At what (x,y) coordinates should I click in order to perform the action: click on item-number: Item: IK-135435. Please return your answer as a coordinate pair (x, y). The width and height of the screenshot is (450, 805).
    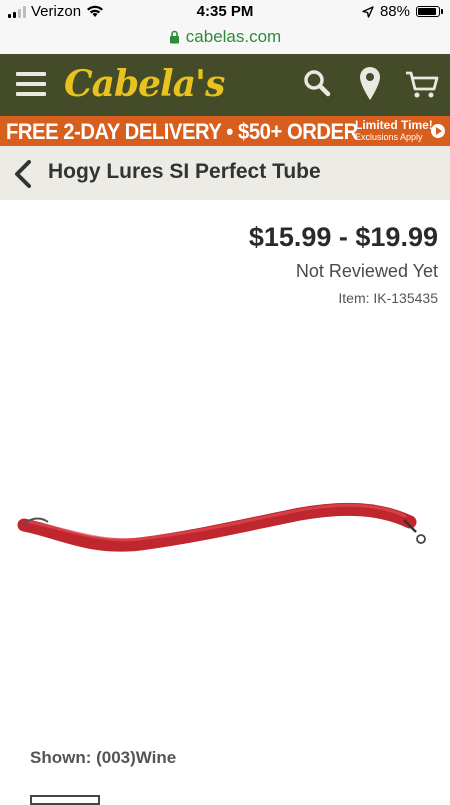
    Looking at the image, I should click on (388, 298).